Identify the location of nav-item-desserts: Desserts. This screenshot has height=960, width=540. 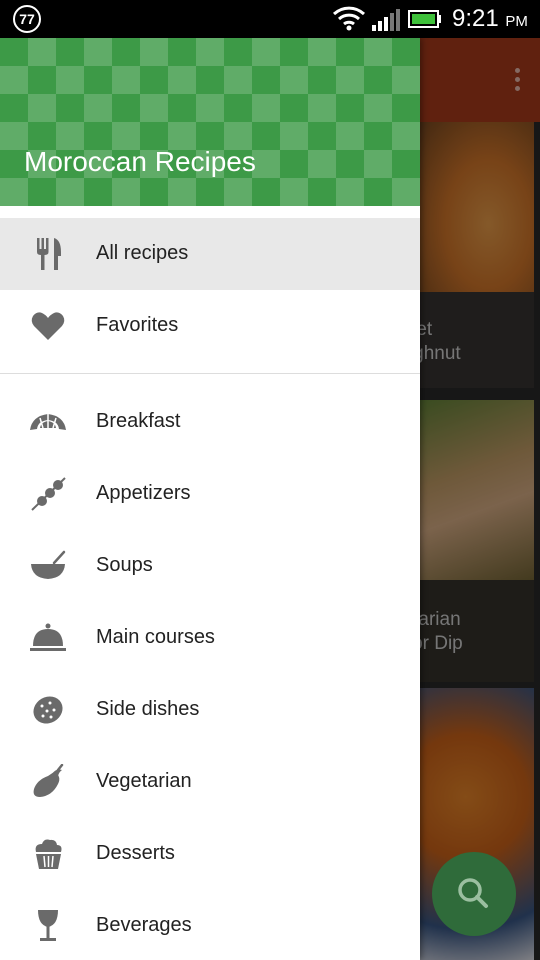
(210, 854).